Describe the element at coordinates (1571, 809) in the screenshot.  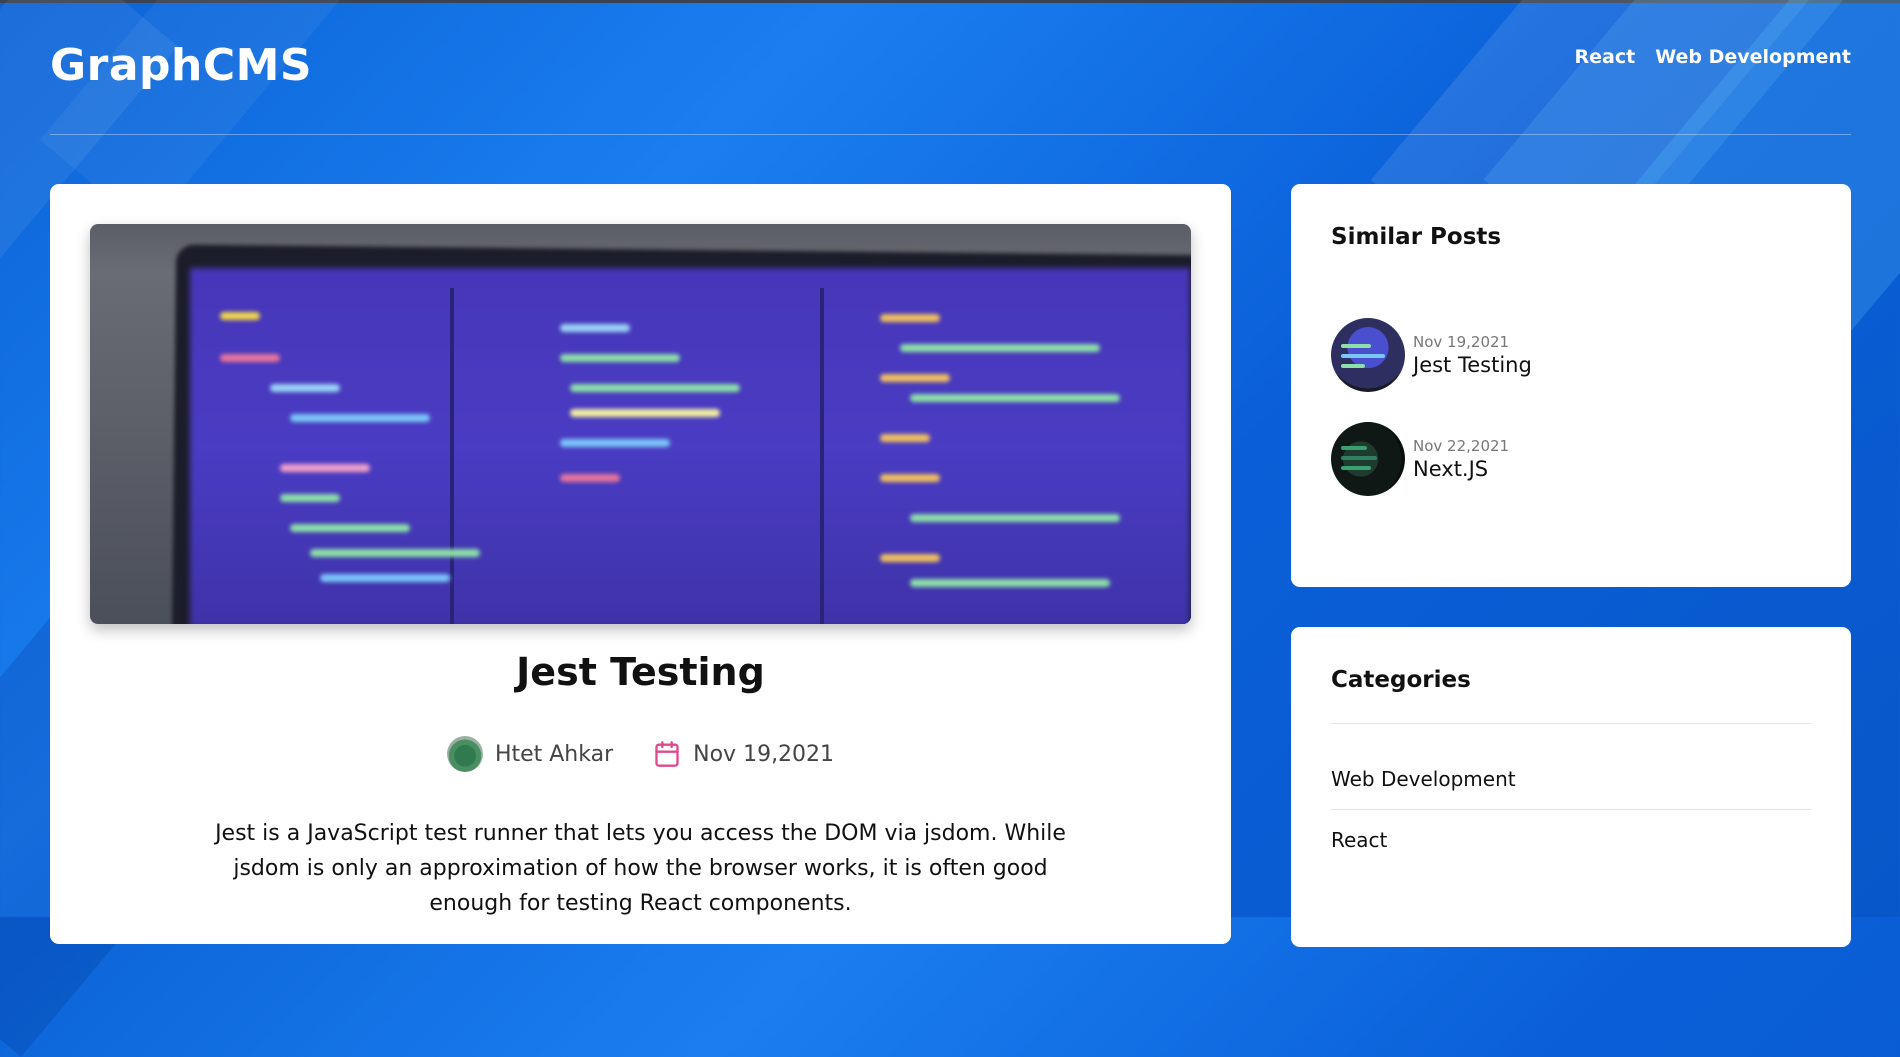
I see `category-divider` at that location.